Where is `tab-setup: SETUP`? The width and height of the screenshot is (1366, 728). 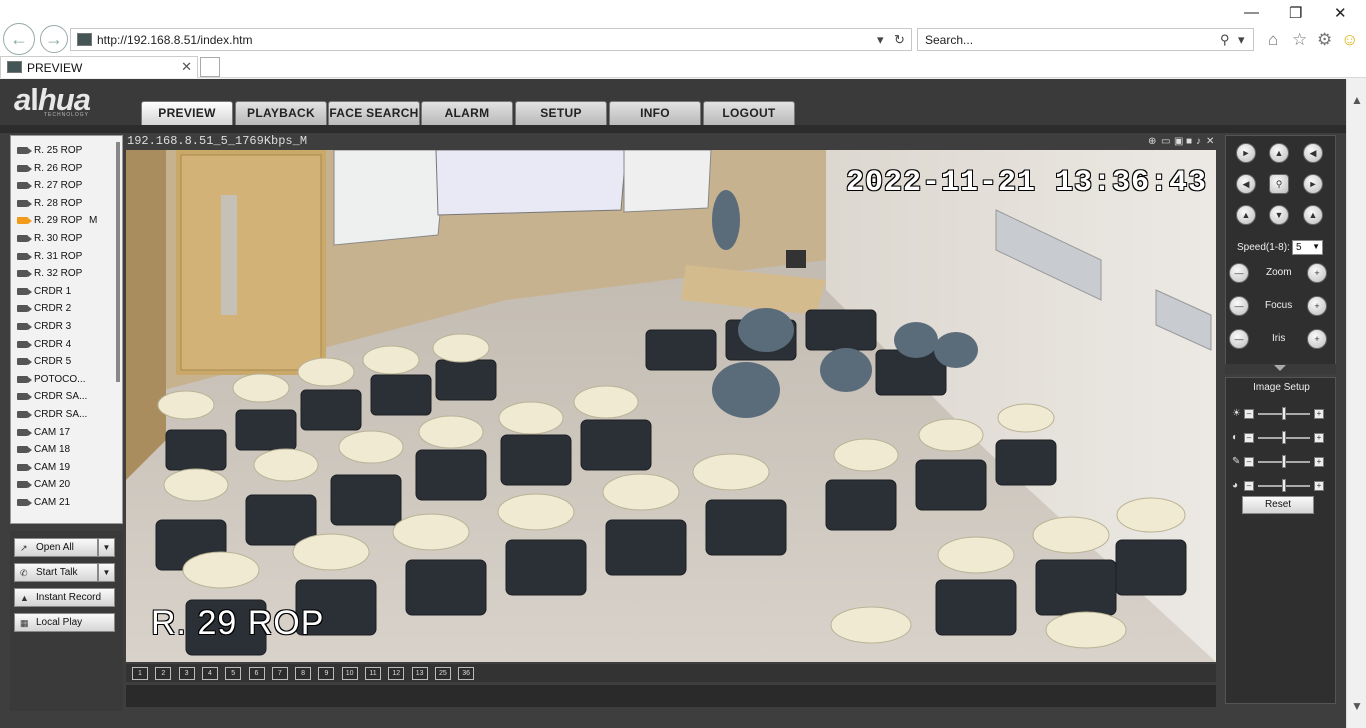 tab-setup: SETUP is located at coordinates (561, 113).